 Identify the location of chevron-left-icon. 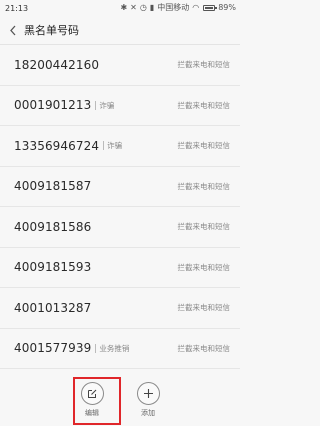
(13, 30).